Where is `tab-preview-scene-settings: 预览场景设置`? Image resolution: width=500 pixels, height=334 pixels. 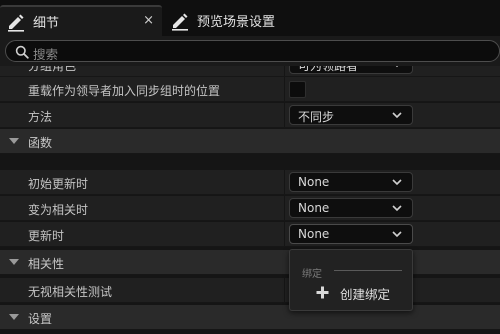
tab-preview-scene-settings: 预览场景设置 is located at coordinates (254, 20).